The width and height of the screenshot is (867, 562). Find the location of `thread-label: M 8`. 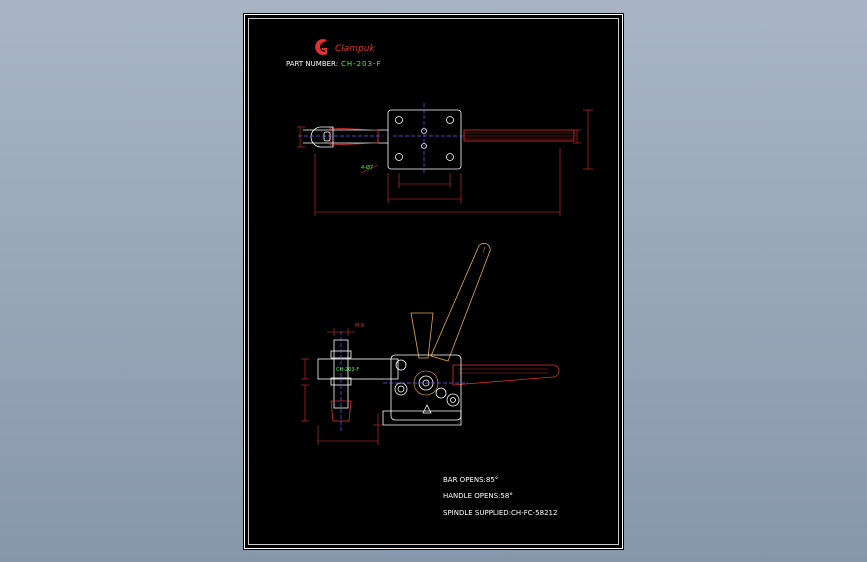

thread-label: M 8 is located at coordinates (359, 326).